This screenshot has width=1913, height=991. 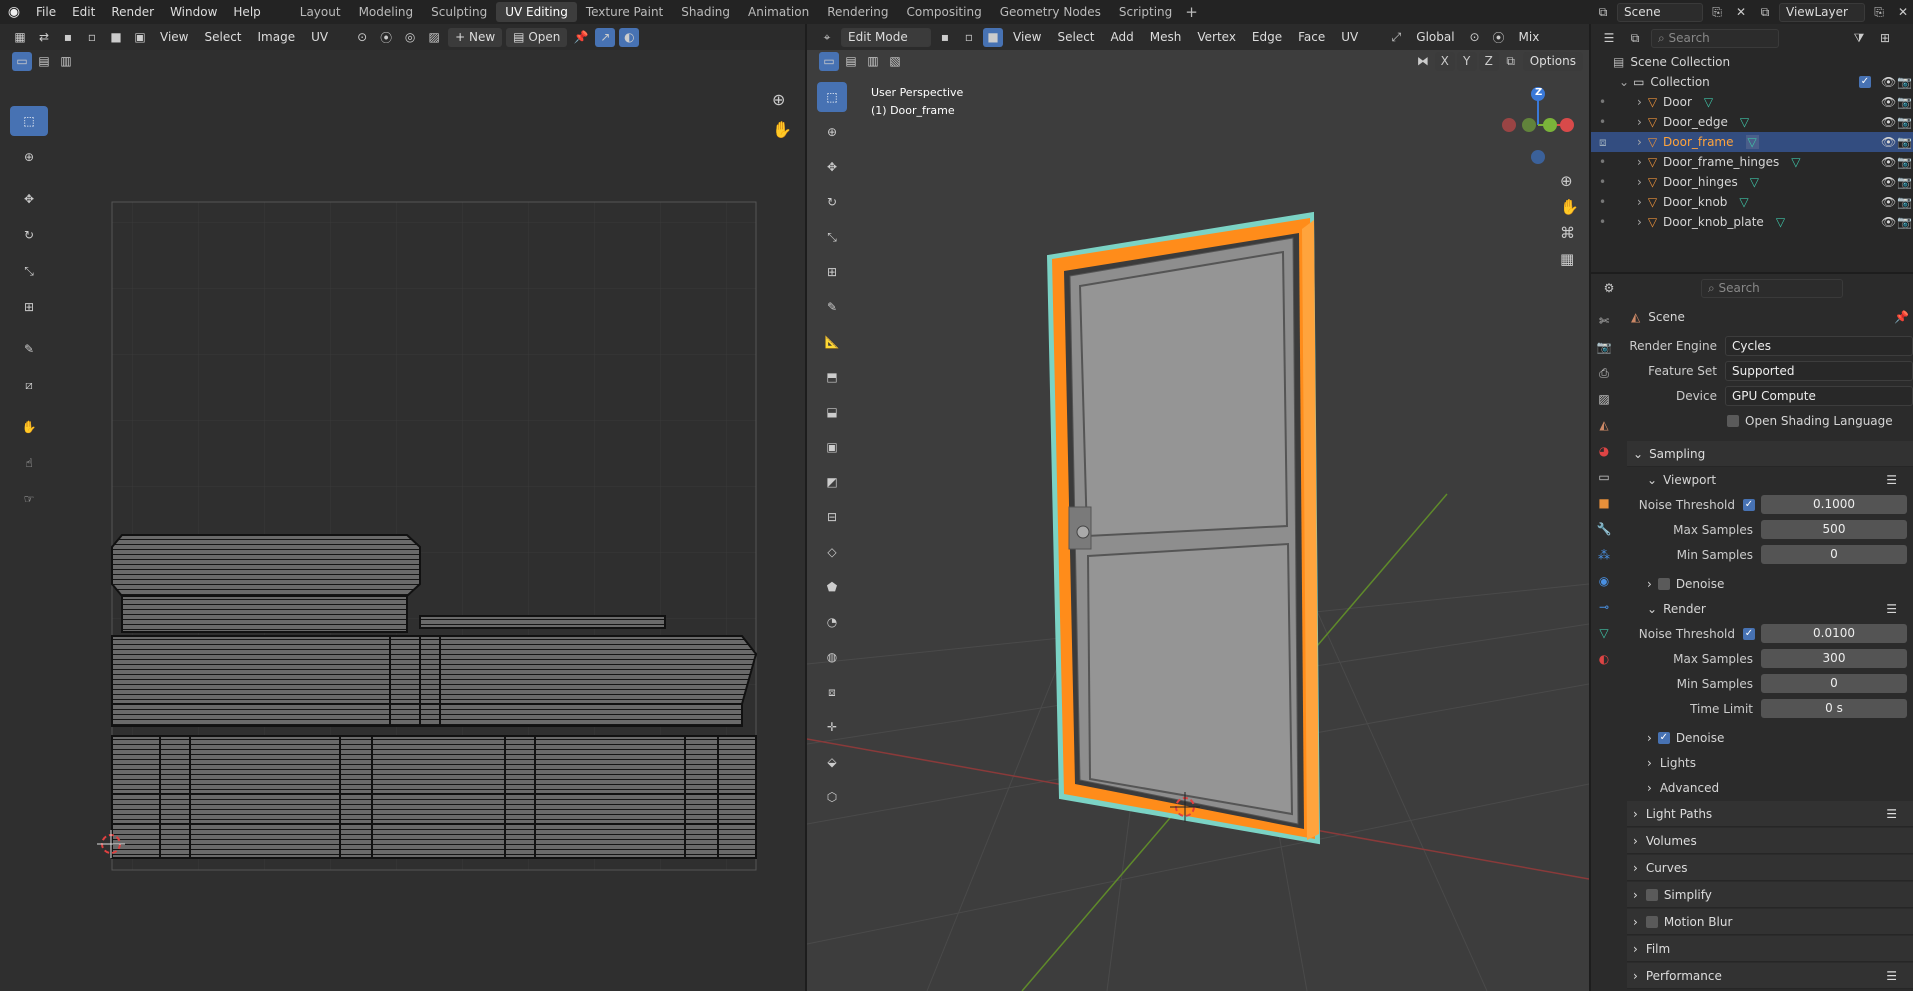 What do you see at coordinates (1772, 288) in the screenshot?
I see `properties-search-input: ⌕ Search` at bounding box center [1772, 288].